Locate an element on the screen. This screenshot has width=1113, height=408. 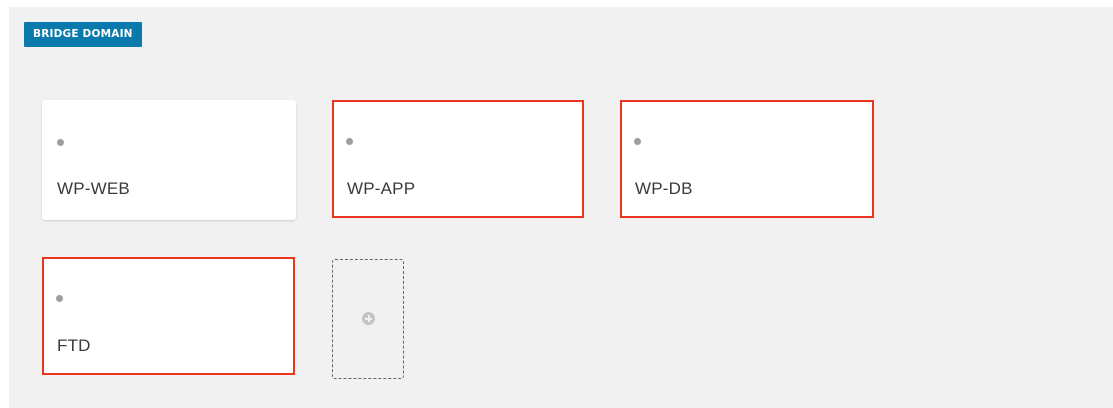
add-card-button is located at coordinates (368, 319).